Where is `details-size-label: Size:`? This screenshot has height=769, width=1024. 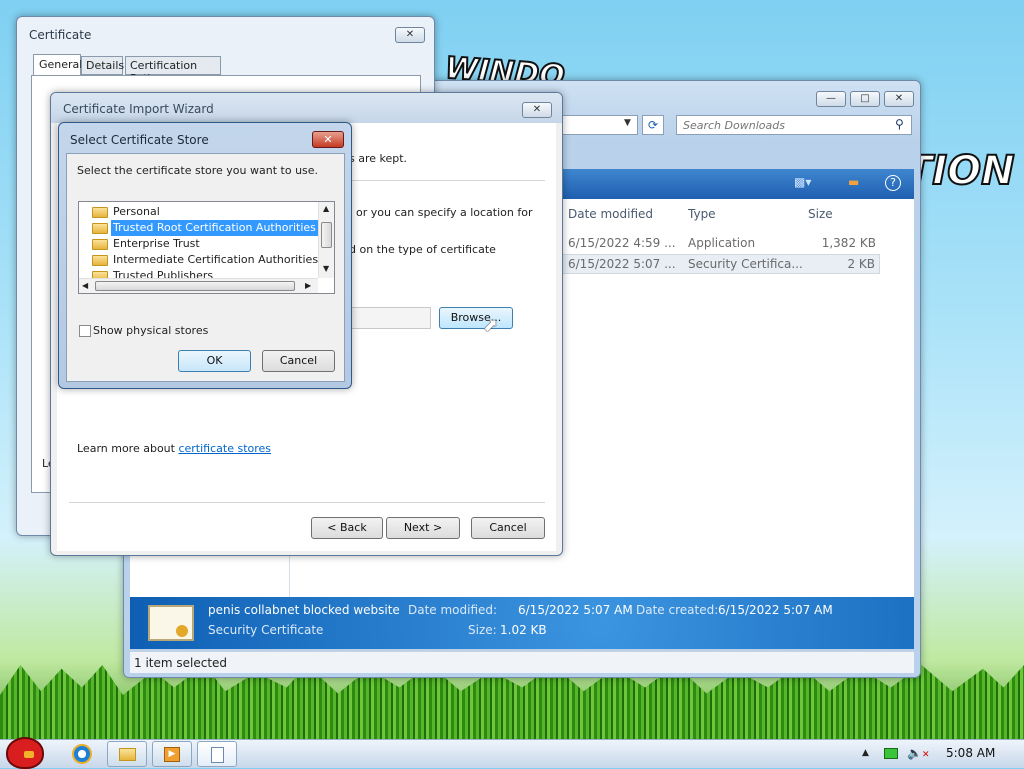 details-size-label: Size: is located at coordinates (482, 630).